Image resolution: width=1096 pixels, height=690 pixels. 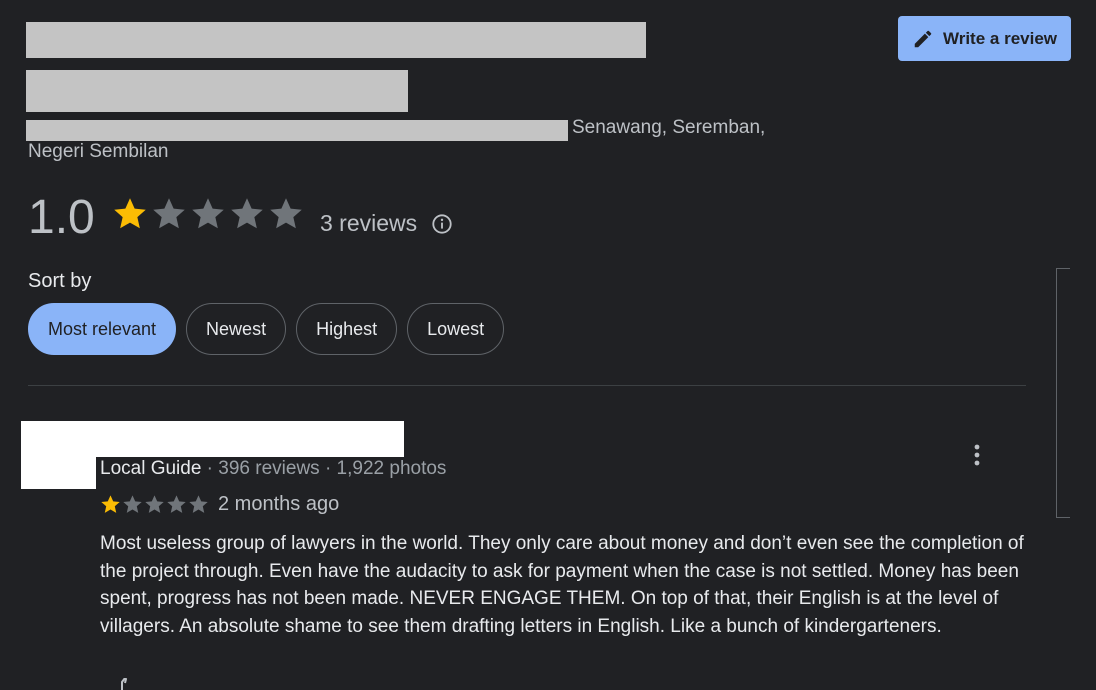 What do you see at coordinates (369, 223) in the screenshot?
I see `reviews-count: 3 reviews` at bounding box center [369, 223].